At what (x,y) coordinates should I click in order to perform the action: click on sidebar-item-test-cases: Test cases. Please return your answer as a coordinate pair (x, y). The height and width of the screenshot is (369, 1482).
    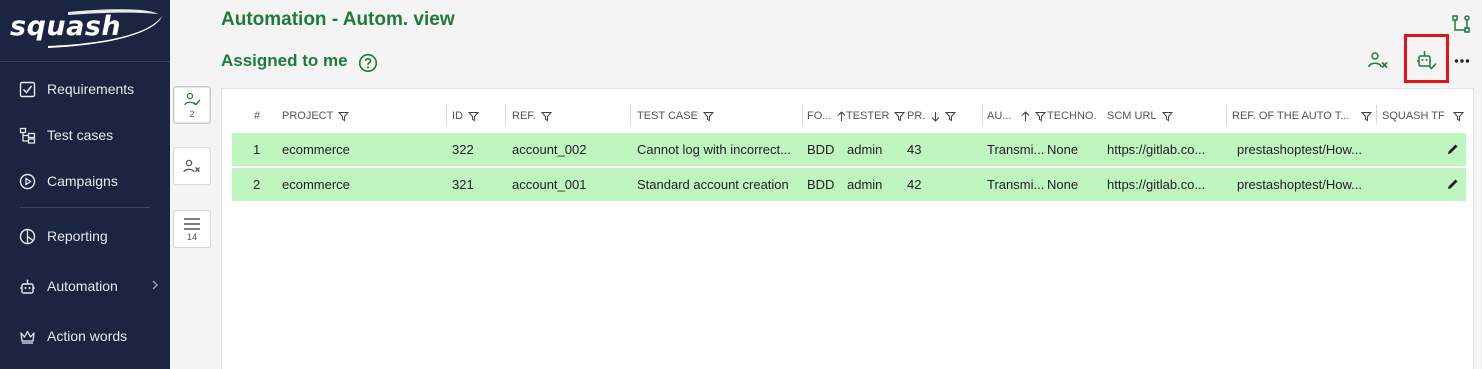
    Looking at the image, I should click on (85, 135).